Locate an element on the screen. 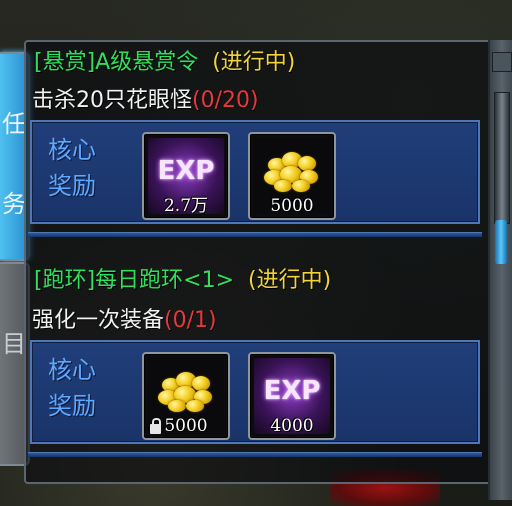 The height and width of the screenshot is (506, 512). quest-2-description-row: 强化一次装备(0/1) is located at coordinates (124, 318).